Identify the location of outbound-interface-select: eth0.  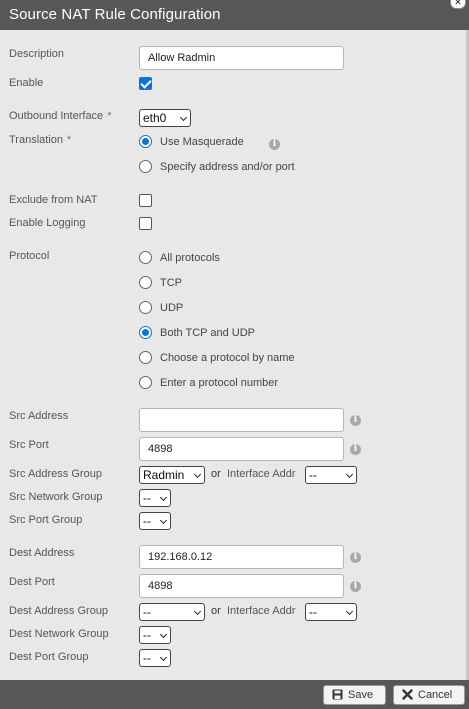
(165, 118).